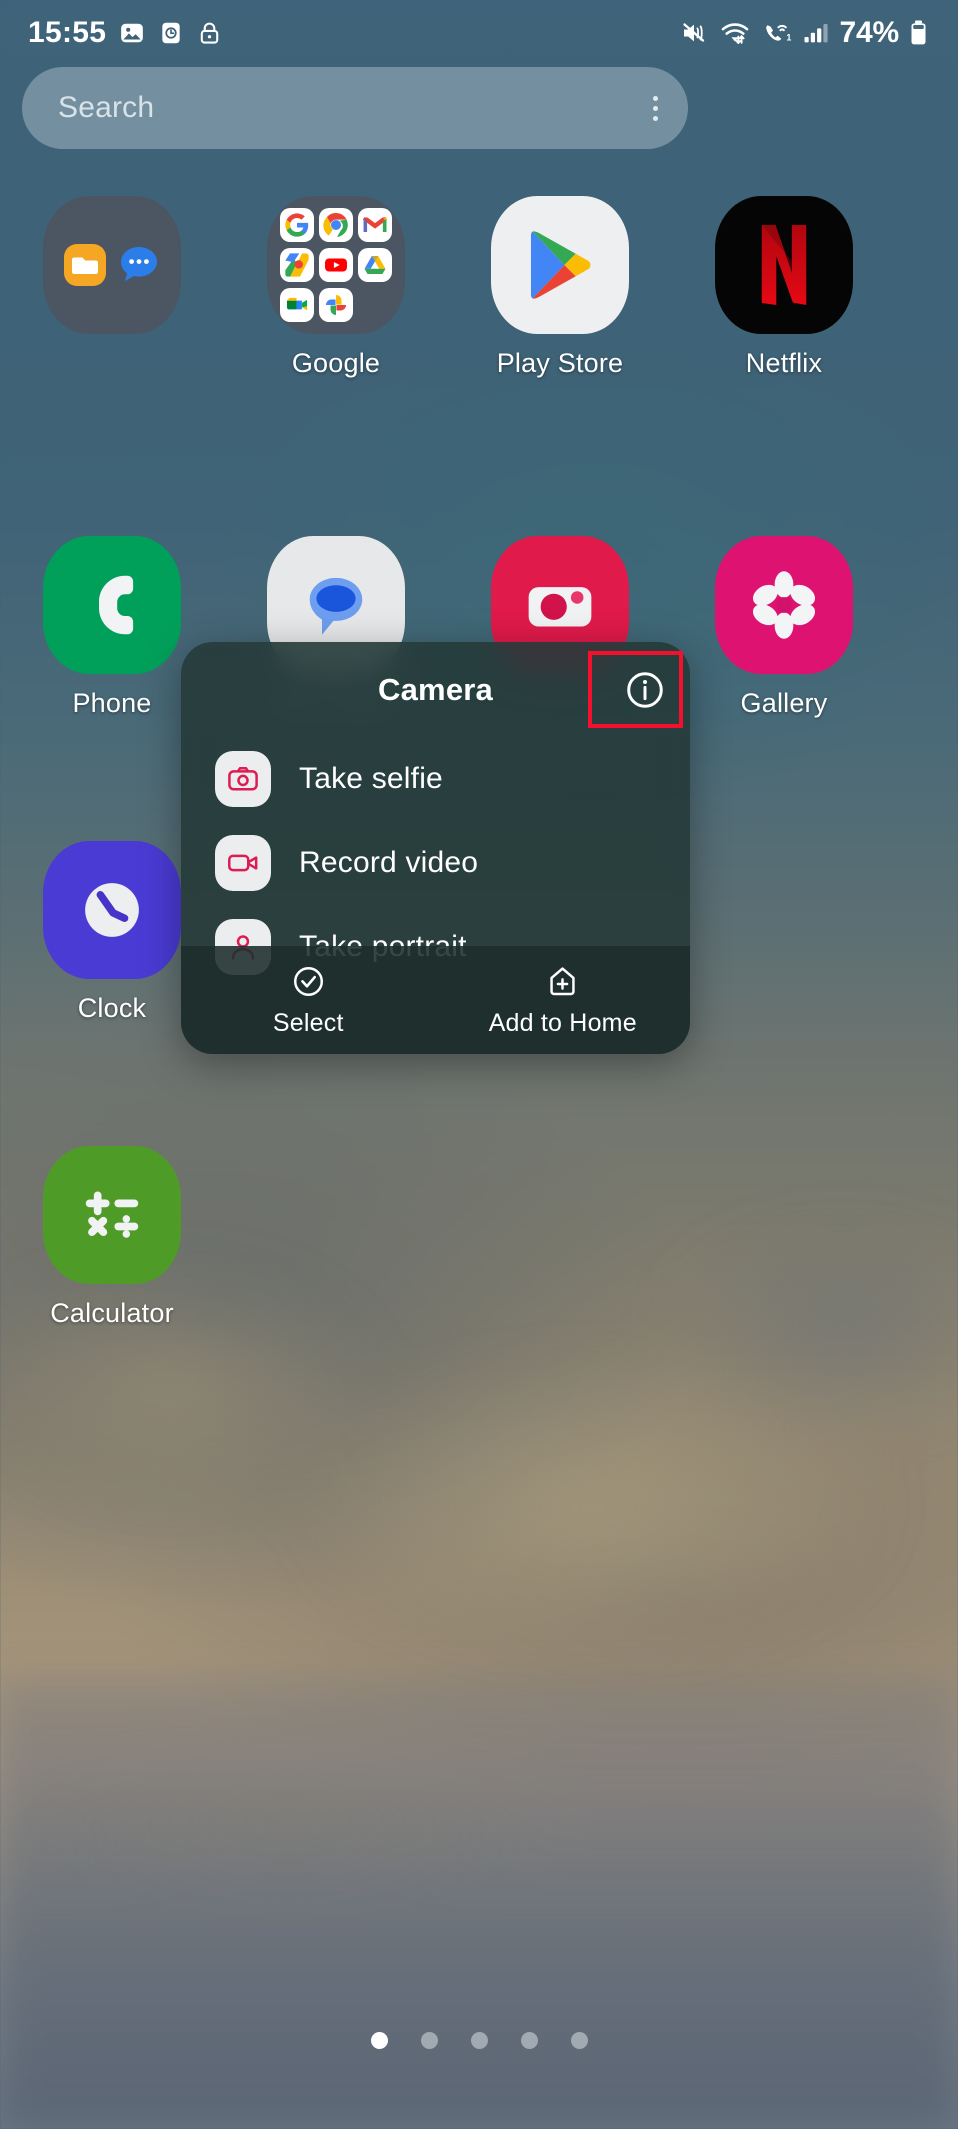 The height and width of the screenshot is (2129, 958). What do you see at coordinates (784, 605) in the screenshot?
I see `gallery-icon` at bounding box center [784, 605].